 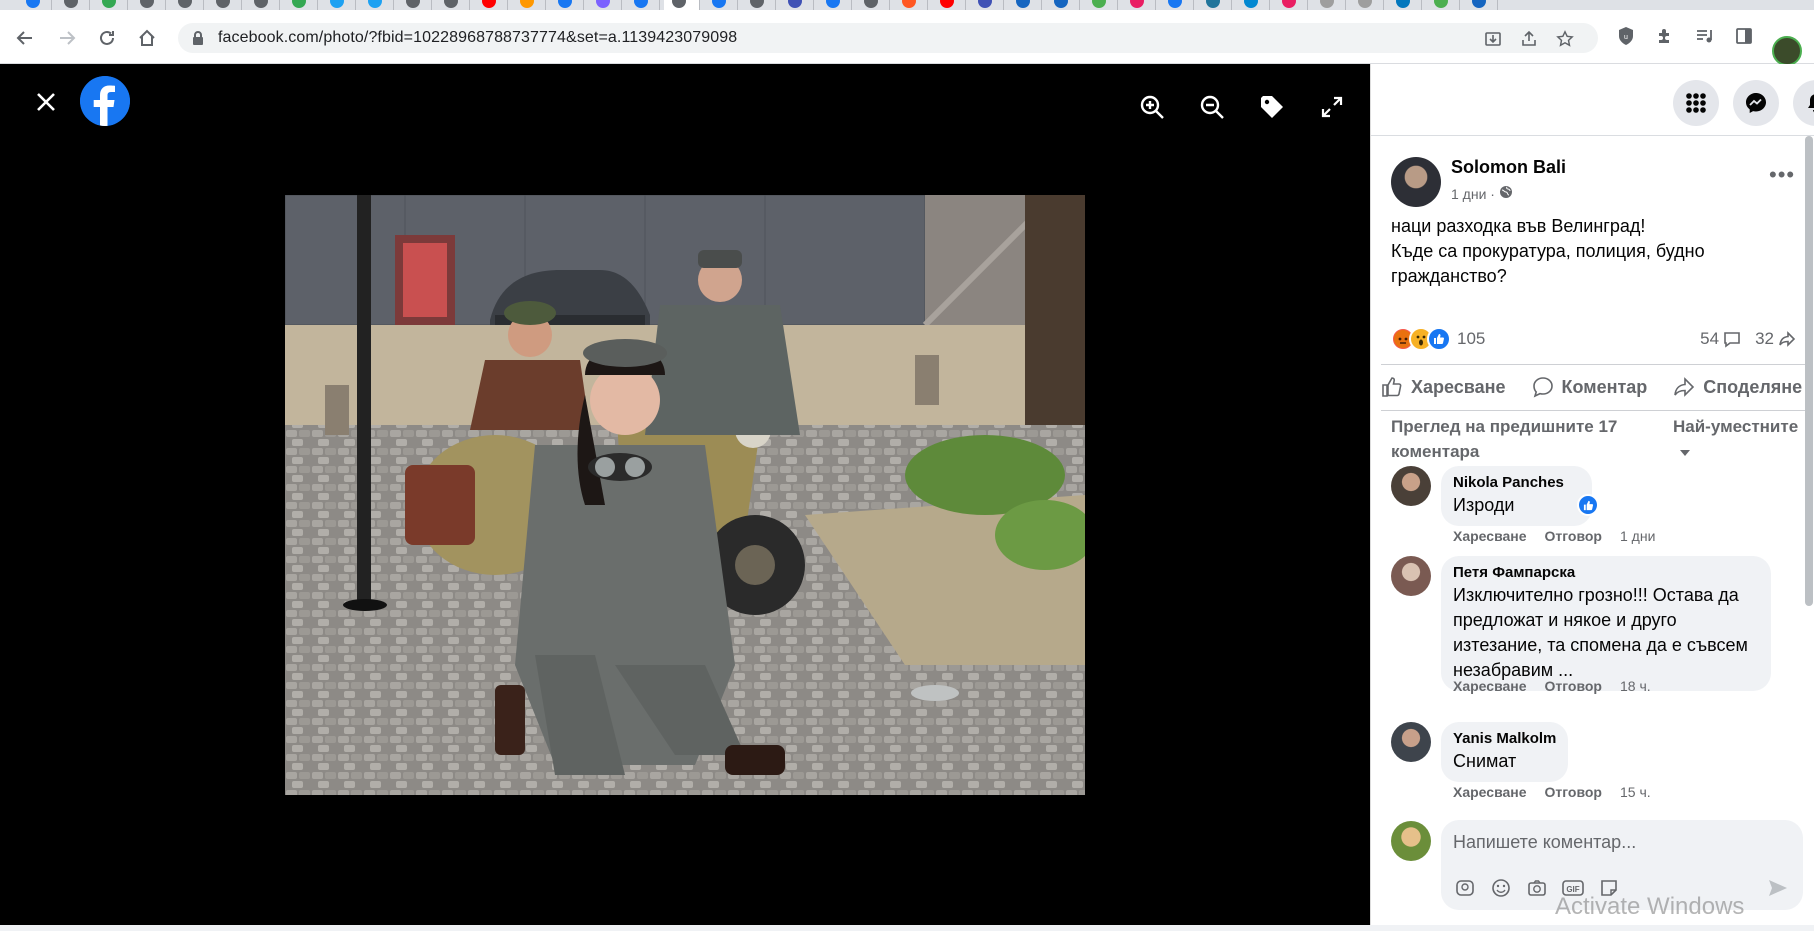 What do you see at coordinates (1787, 51) in the screenshot?
I see `profile-avatar` at bounding box center [1787, 51].